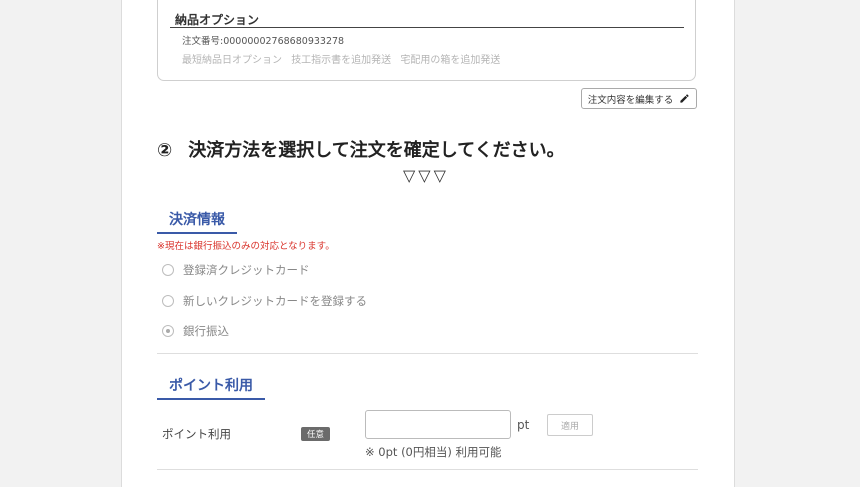 This screenshot has width=860, height=487. I want to click on points-unit: pt, so click(523, 425).